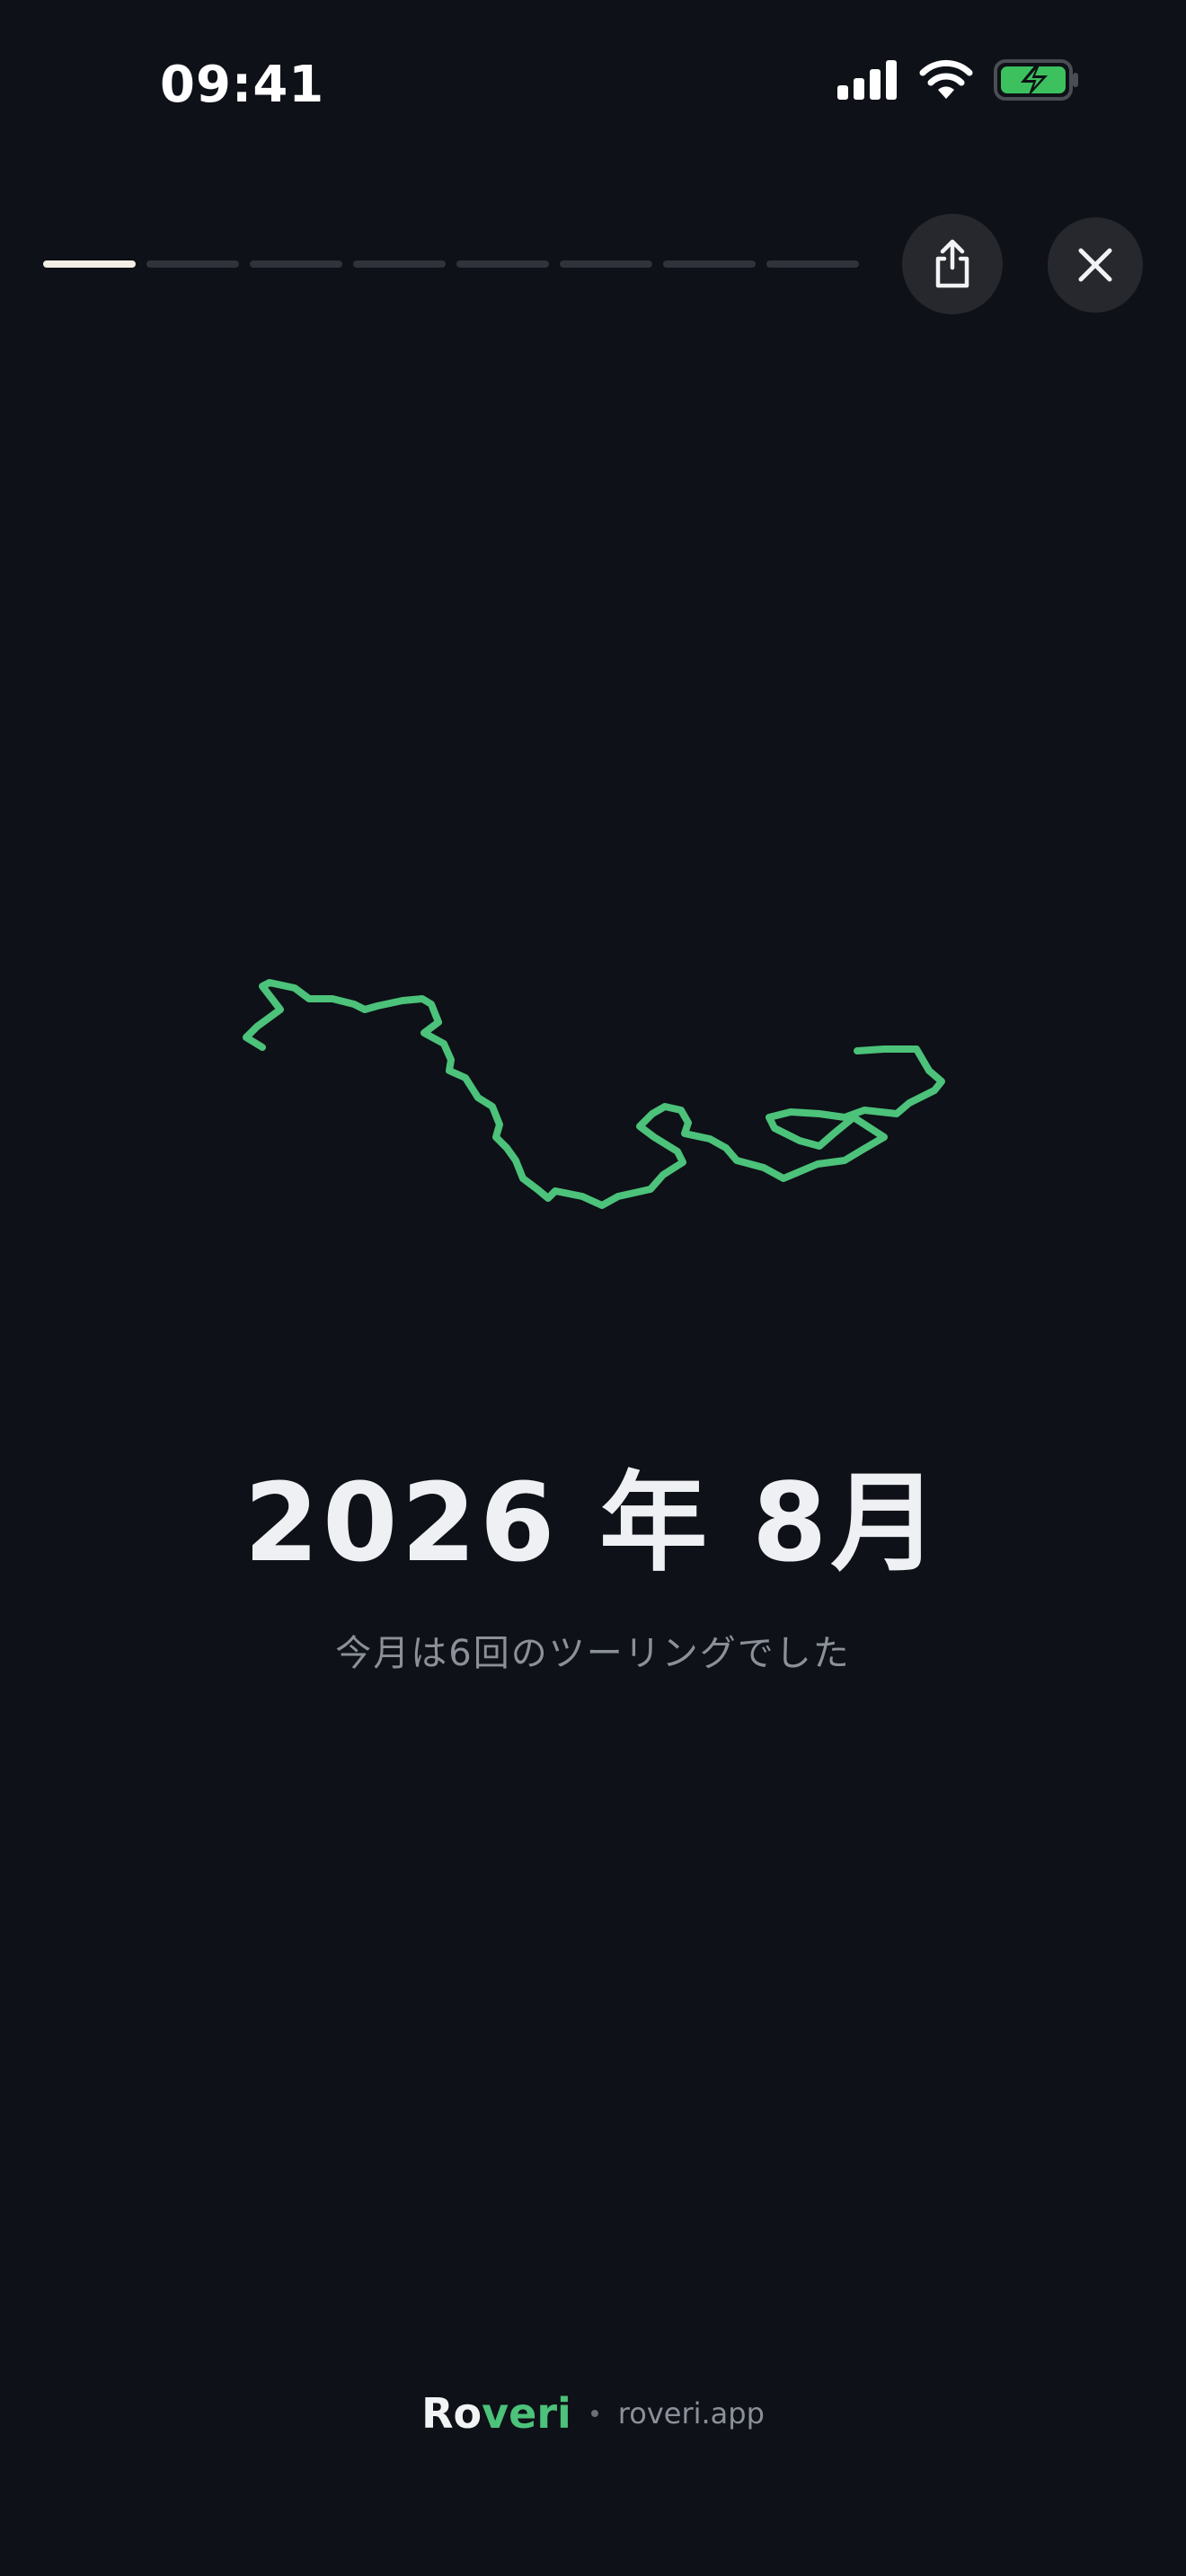 Image resolution: width=1186 pixels, height=2576 pixels. Describe the element at coordinates (593, 1523) in the screenshot. I see `month-title: 2026 年 8月` at that location.